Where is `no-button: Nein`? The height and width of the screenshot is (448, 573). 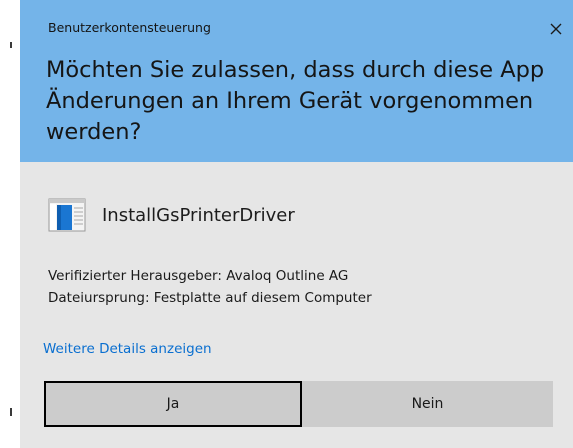
no-button: Nein is located at coordinates (427, 404).